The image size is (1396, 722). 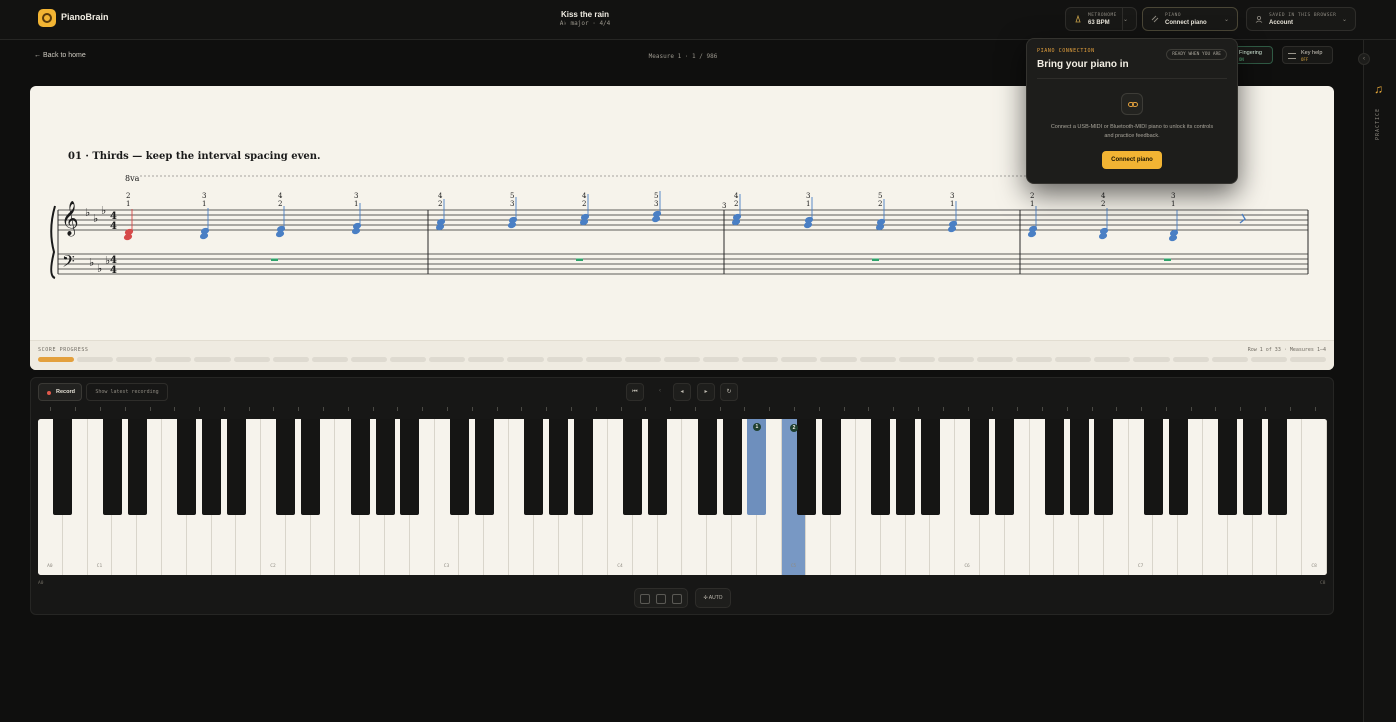 I want to click on step-back-icon: ◂, so click(x=682, y=392).